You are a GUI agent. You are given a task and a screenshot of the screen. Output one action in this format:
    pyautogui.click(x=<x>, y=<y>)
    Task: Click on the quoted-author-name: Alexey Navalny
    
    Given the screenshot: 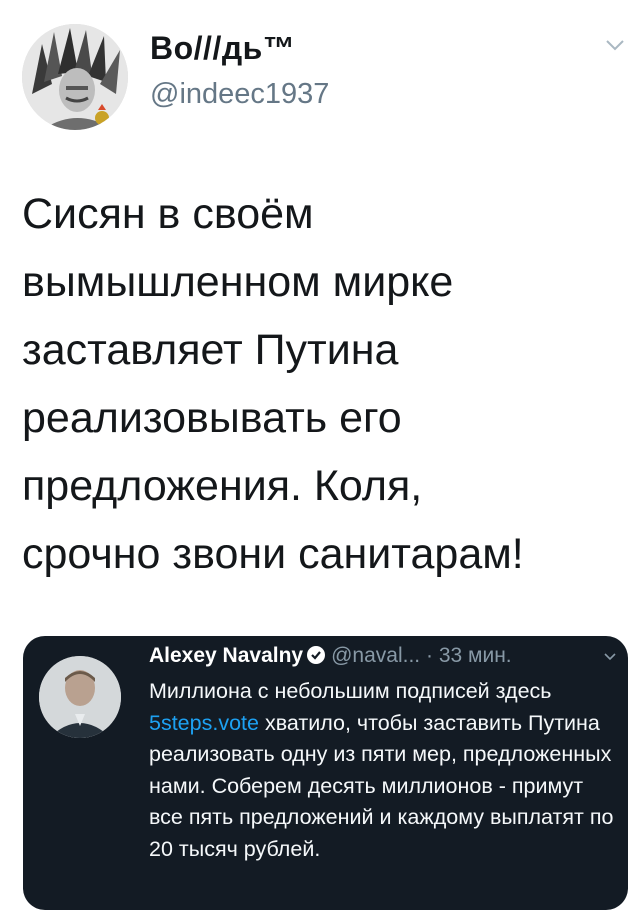 What is the action you would take?
    pyautogui.click(x=226, y=655)
    